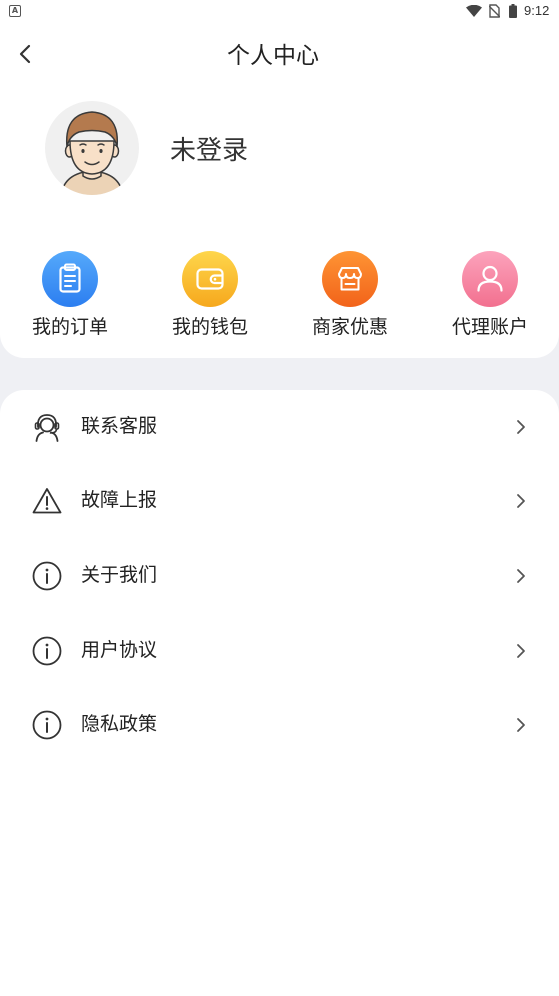  What do you see at coordinates (537, 10) in the screenshot?
I see `status-time: 9:12` at bounding box center [537, 10].